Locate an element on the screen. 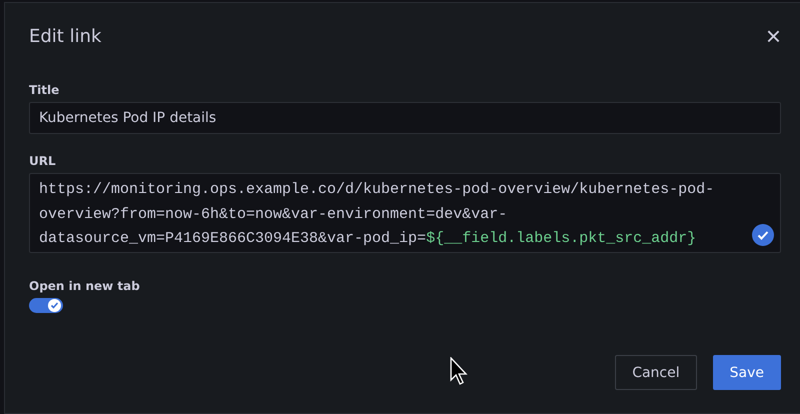 This screenshot has height=414, width=800. save-button: Save is located at coordinates (746, 372).